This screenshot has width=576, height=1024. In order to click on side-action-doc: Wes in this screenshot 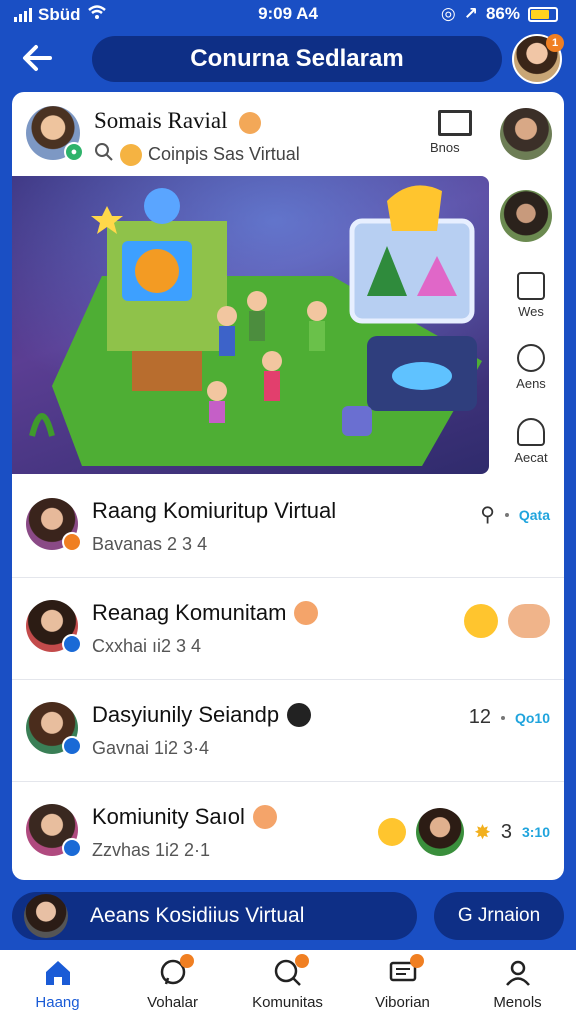, I will do `click(531, 295)`.